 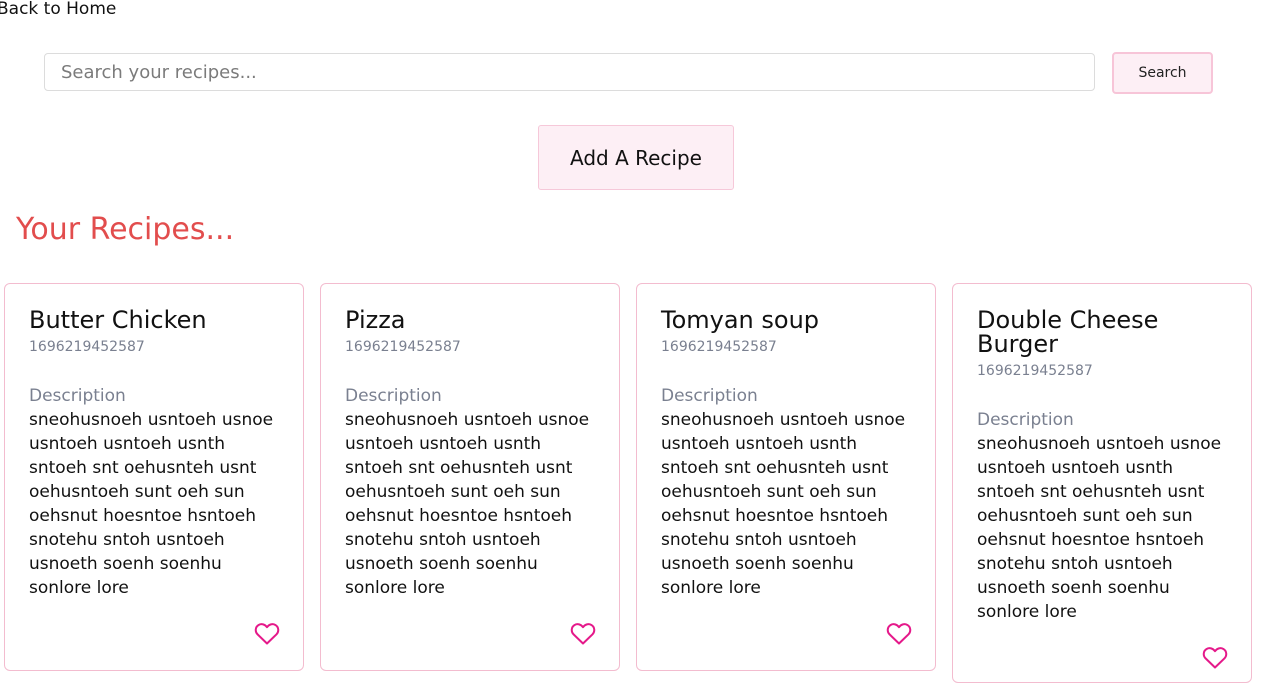 I want to click on back-to-home-link: Back to Home, so click(x=58, y=10).